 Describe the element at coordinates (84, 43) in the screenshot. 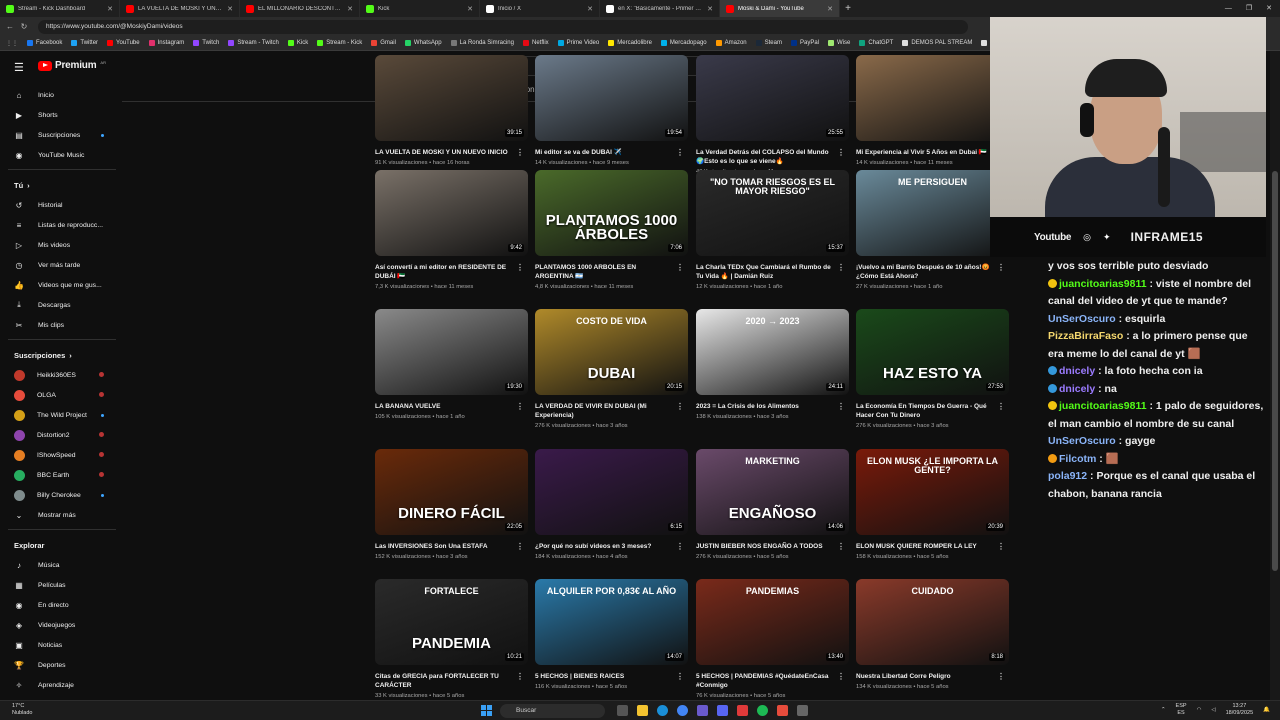

I see `bookmark-item: Twitter` at that location.